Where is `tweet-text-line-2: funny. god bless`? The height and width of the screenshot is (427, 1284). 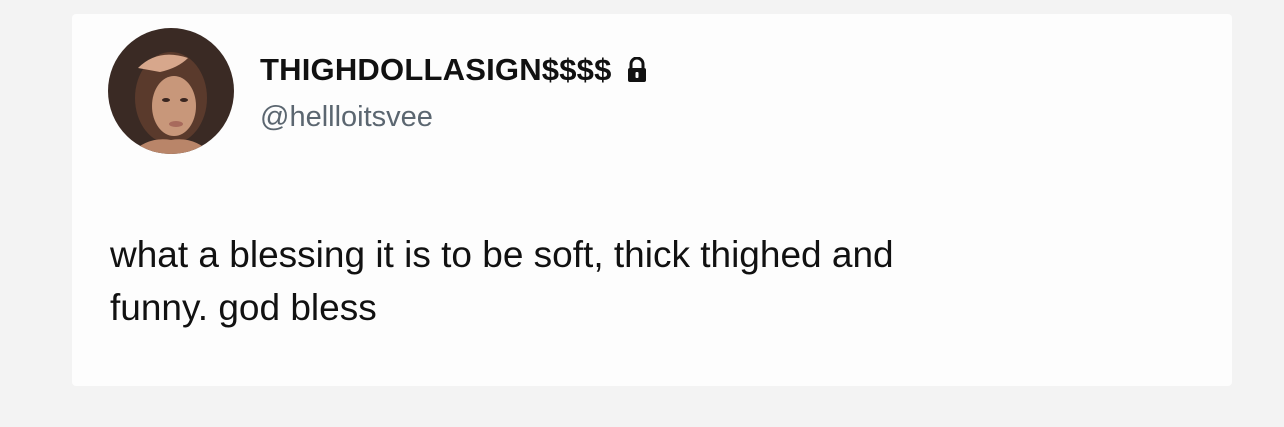
tweet-text-line-2: funny. god bless is located at coordinates (243, 307).